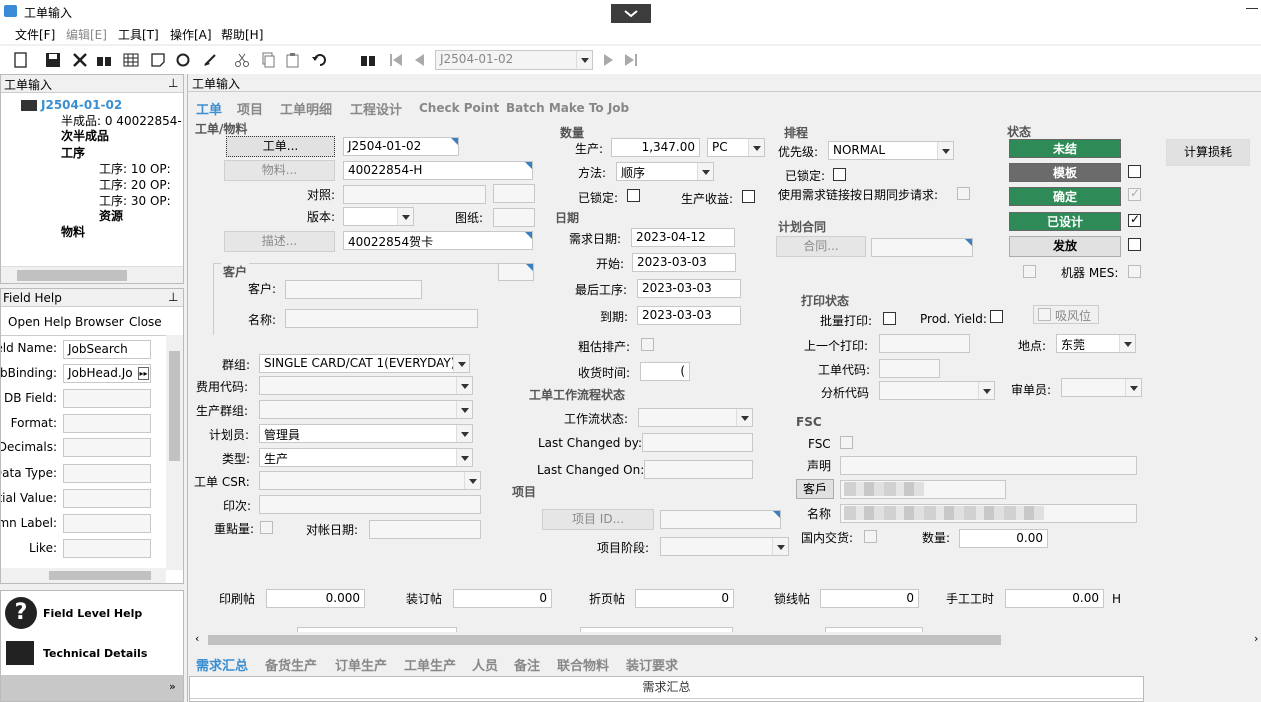 Image resolution: width=1261 pixels, height=702 pixels. What do you see at coordinates (430, 664) in the screenshot?
I see `bottom-tab-job: 工单生产` at bounding box center [430, 664].